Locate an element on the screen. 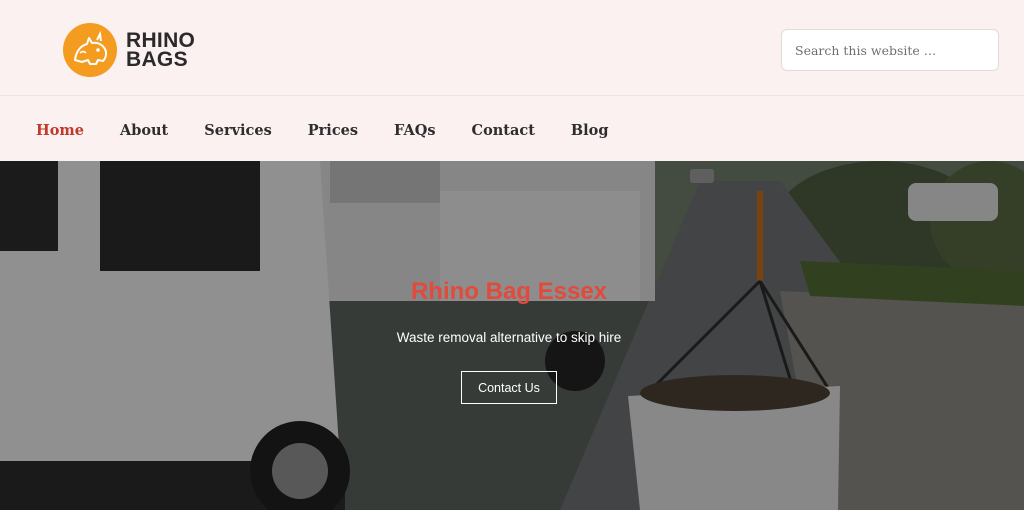 This screenshot has width=1024, height=510. site-logo: RHINO BAGS is located at coordinates (128, 50).